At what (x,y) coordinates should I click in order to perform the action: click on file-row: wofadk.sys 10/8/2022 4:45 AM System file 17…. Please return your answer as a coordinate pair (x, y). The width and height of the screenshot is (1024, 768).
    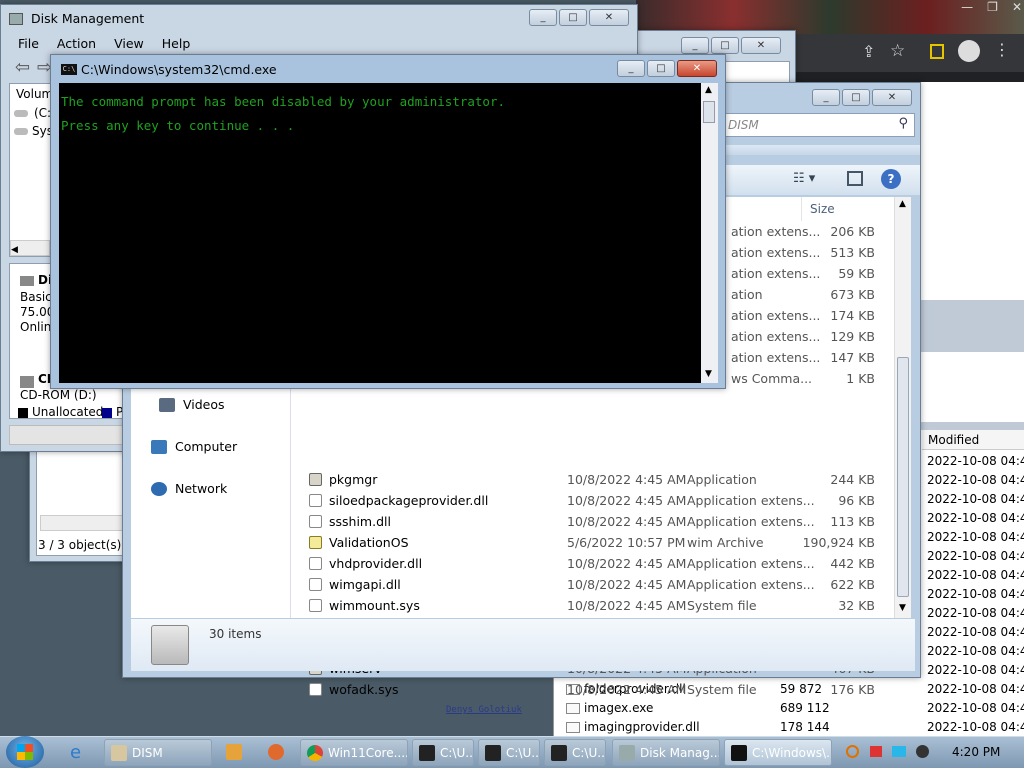
    Looking at the image, I should click on (601, 689).